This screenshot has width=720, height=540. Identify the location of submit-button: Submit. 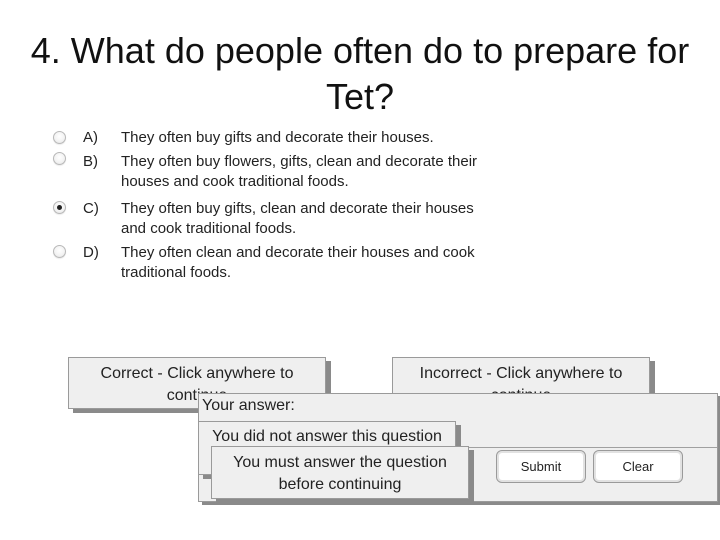
(541, 466).